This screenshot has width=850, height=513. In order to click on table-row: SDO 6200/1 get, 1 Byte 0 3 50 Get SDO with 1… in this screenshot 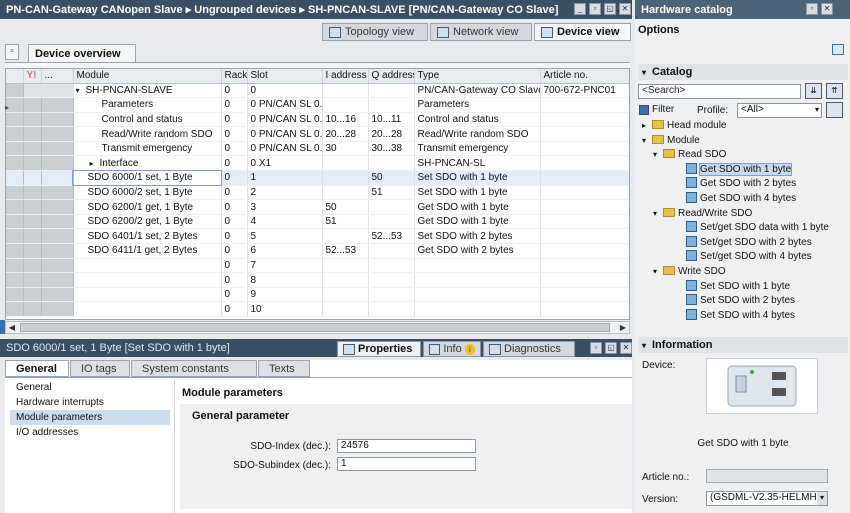, I will do `click(317, 207)`.